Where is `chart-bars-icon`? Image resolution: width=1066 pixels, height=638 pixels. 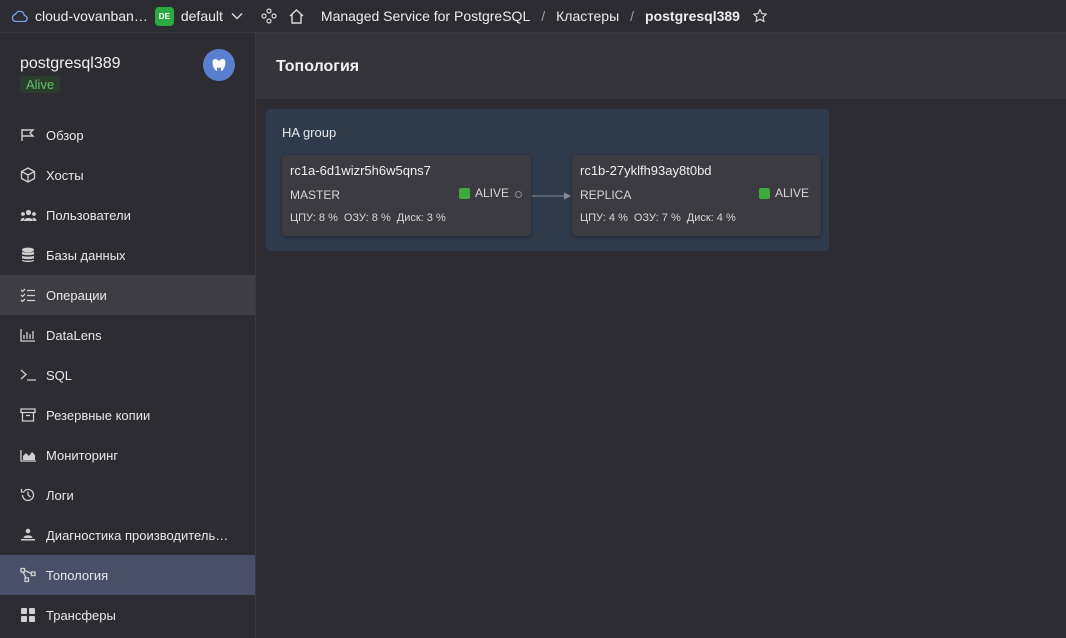 chart-bars-icon is located at coordinates (28, 335).